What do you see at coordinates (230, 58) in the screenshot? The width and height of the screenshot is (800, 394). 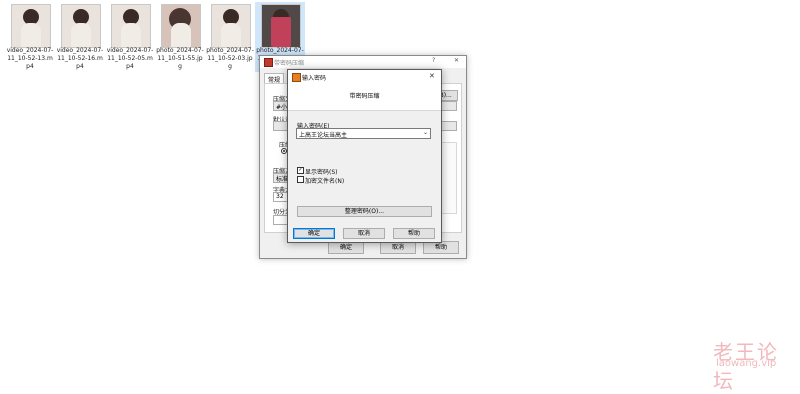 I see `file-name: photo_2024-07-11_10-52-03.jpg` at bounding box center [230, 58].